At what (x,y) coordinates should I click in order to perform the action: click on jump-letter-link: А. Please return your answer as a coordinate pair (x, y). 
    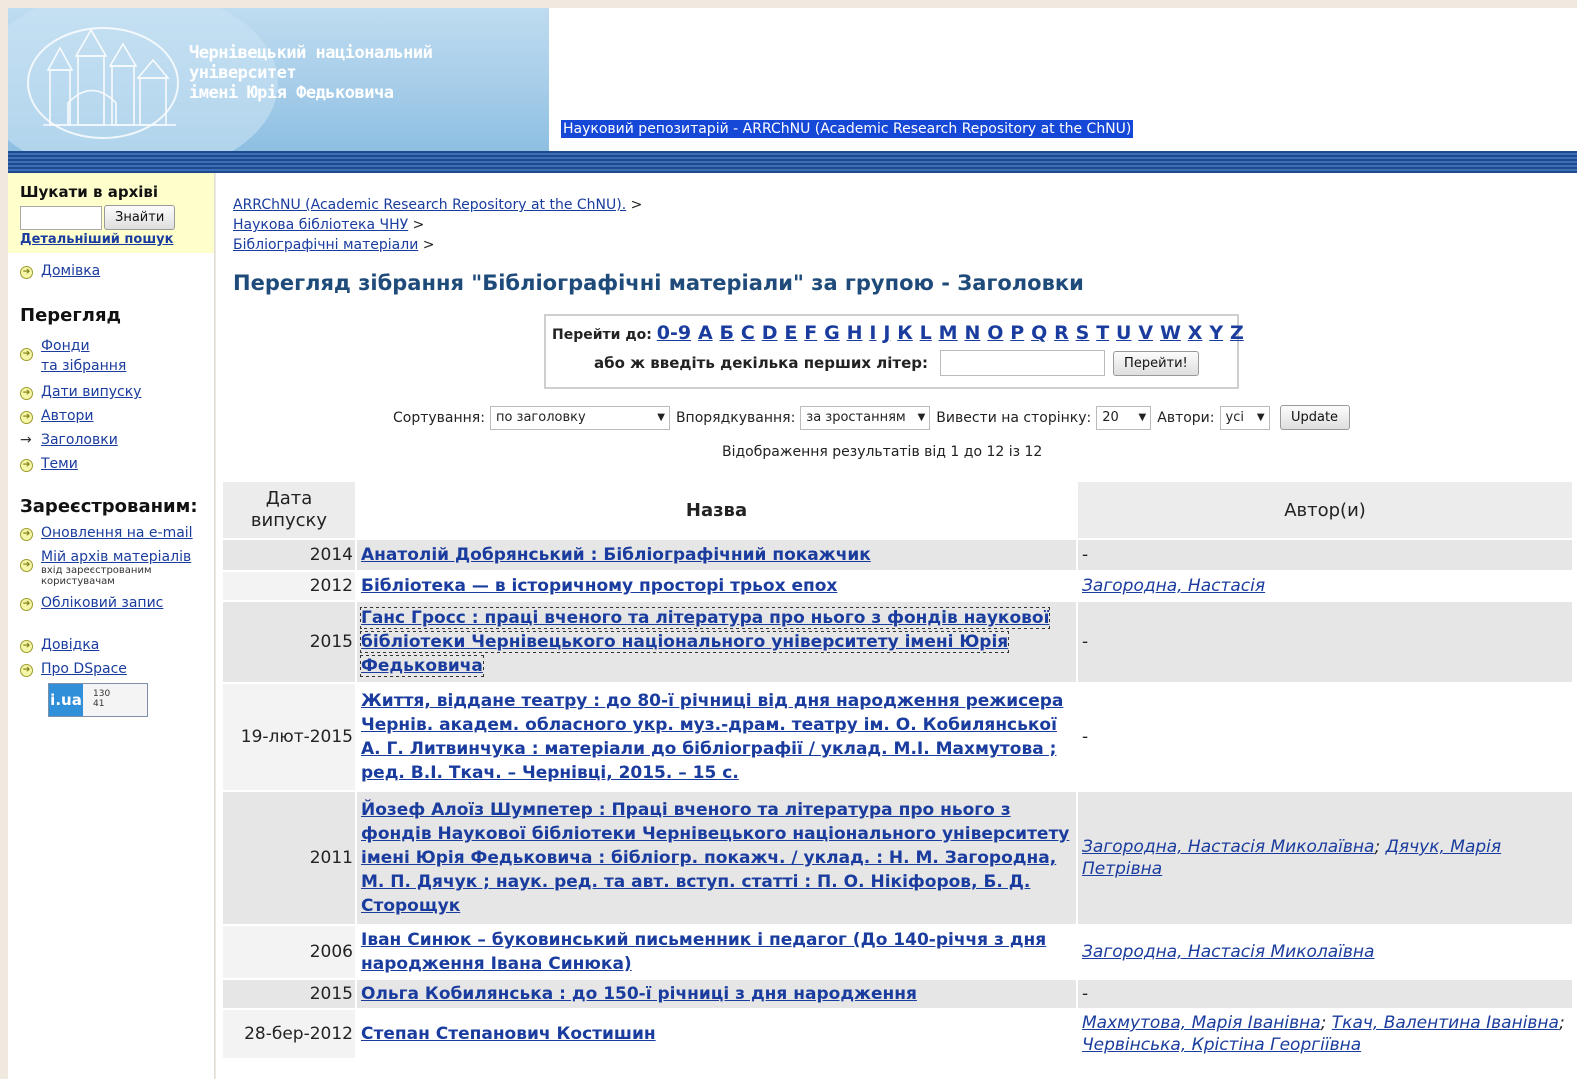
    Looking at the image, I should click on (705, 333).